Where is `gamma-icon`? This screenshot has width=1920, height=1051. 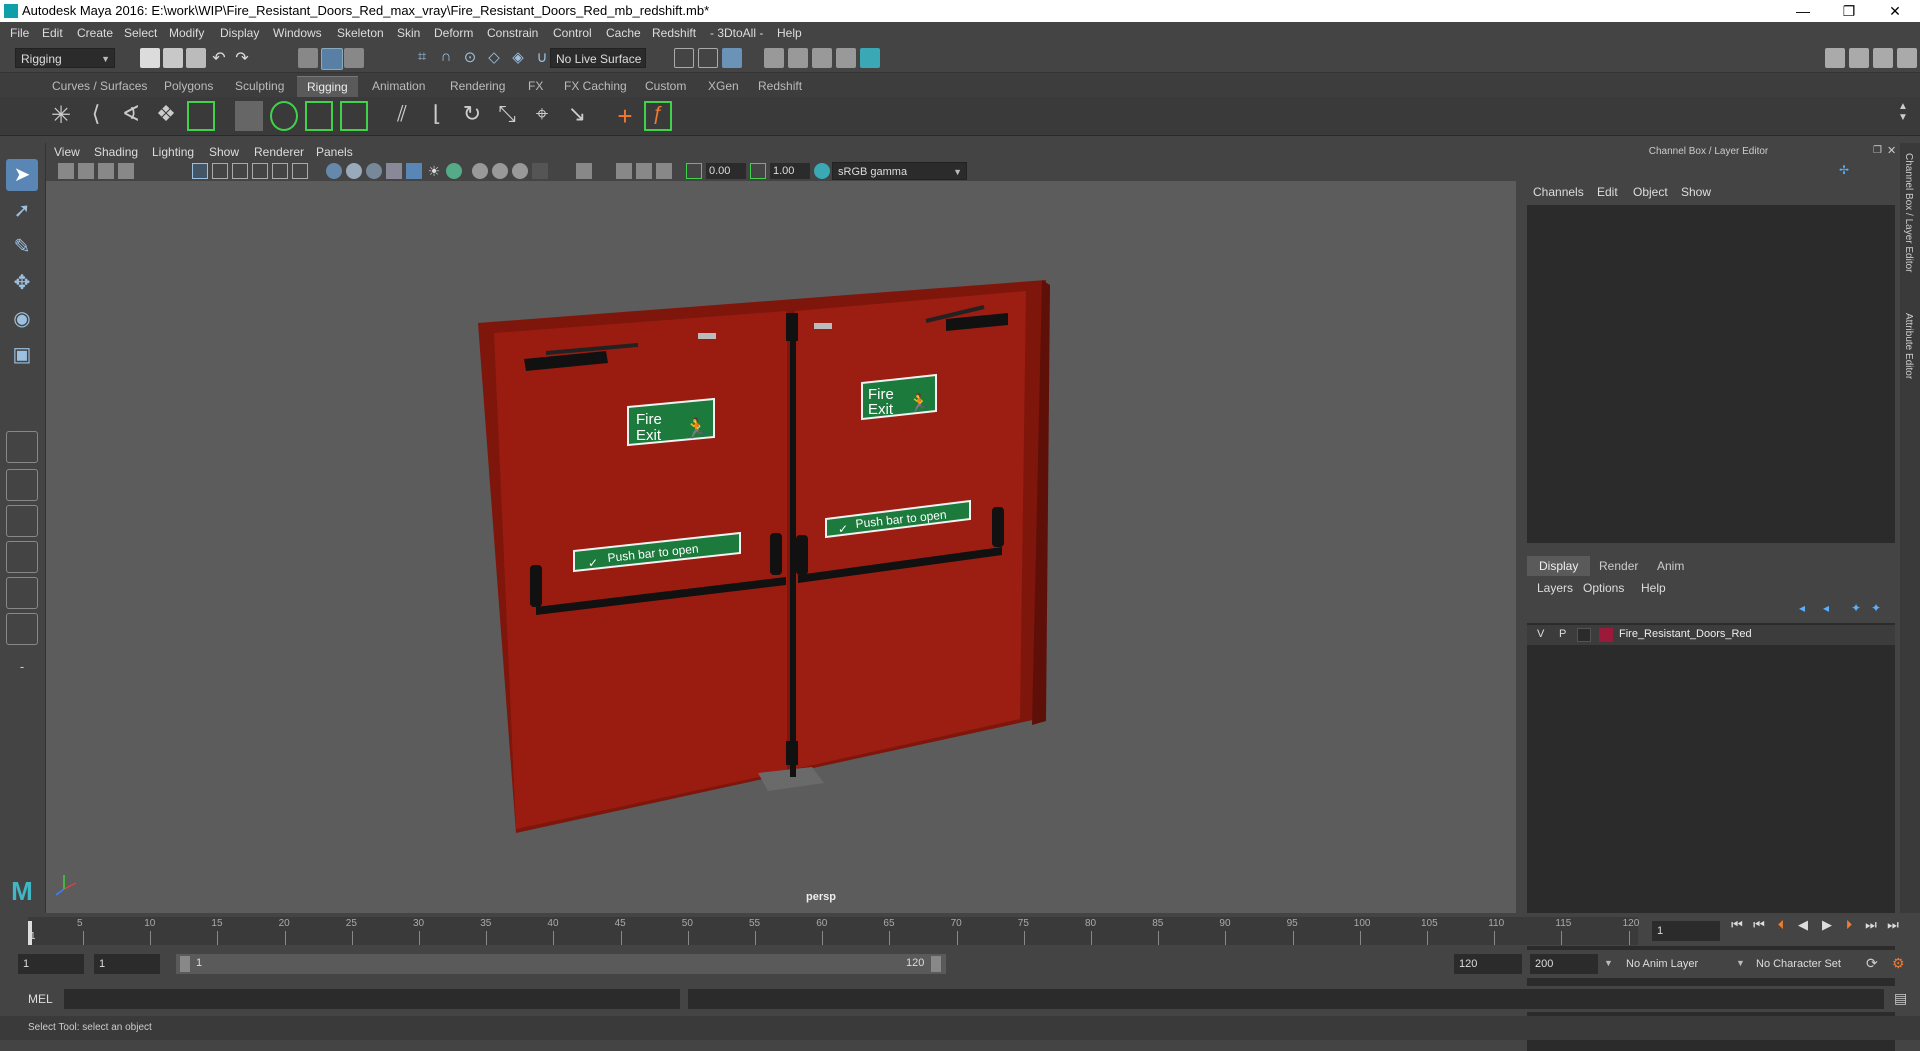
gamma-icon is located at coordinates (758, 171).